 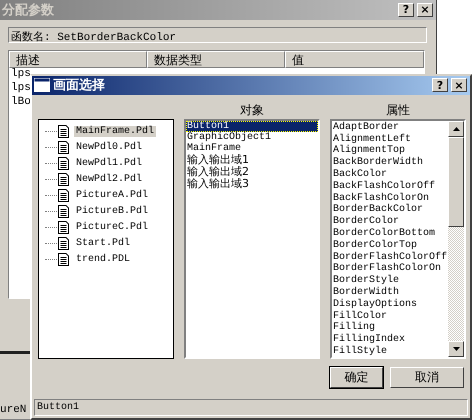 I want to click on list-item: Filling, so click(x=390, y=328).